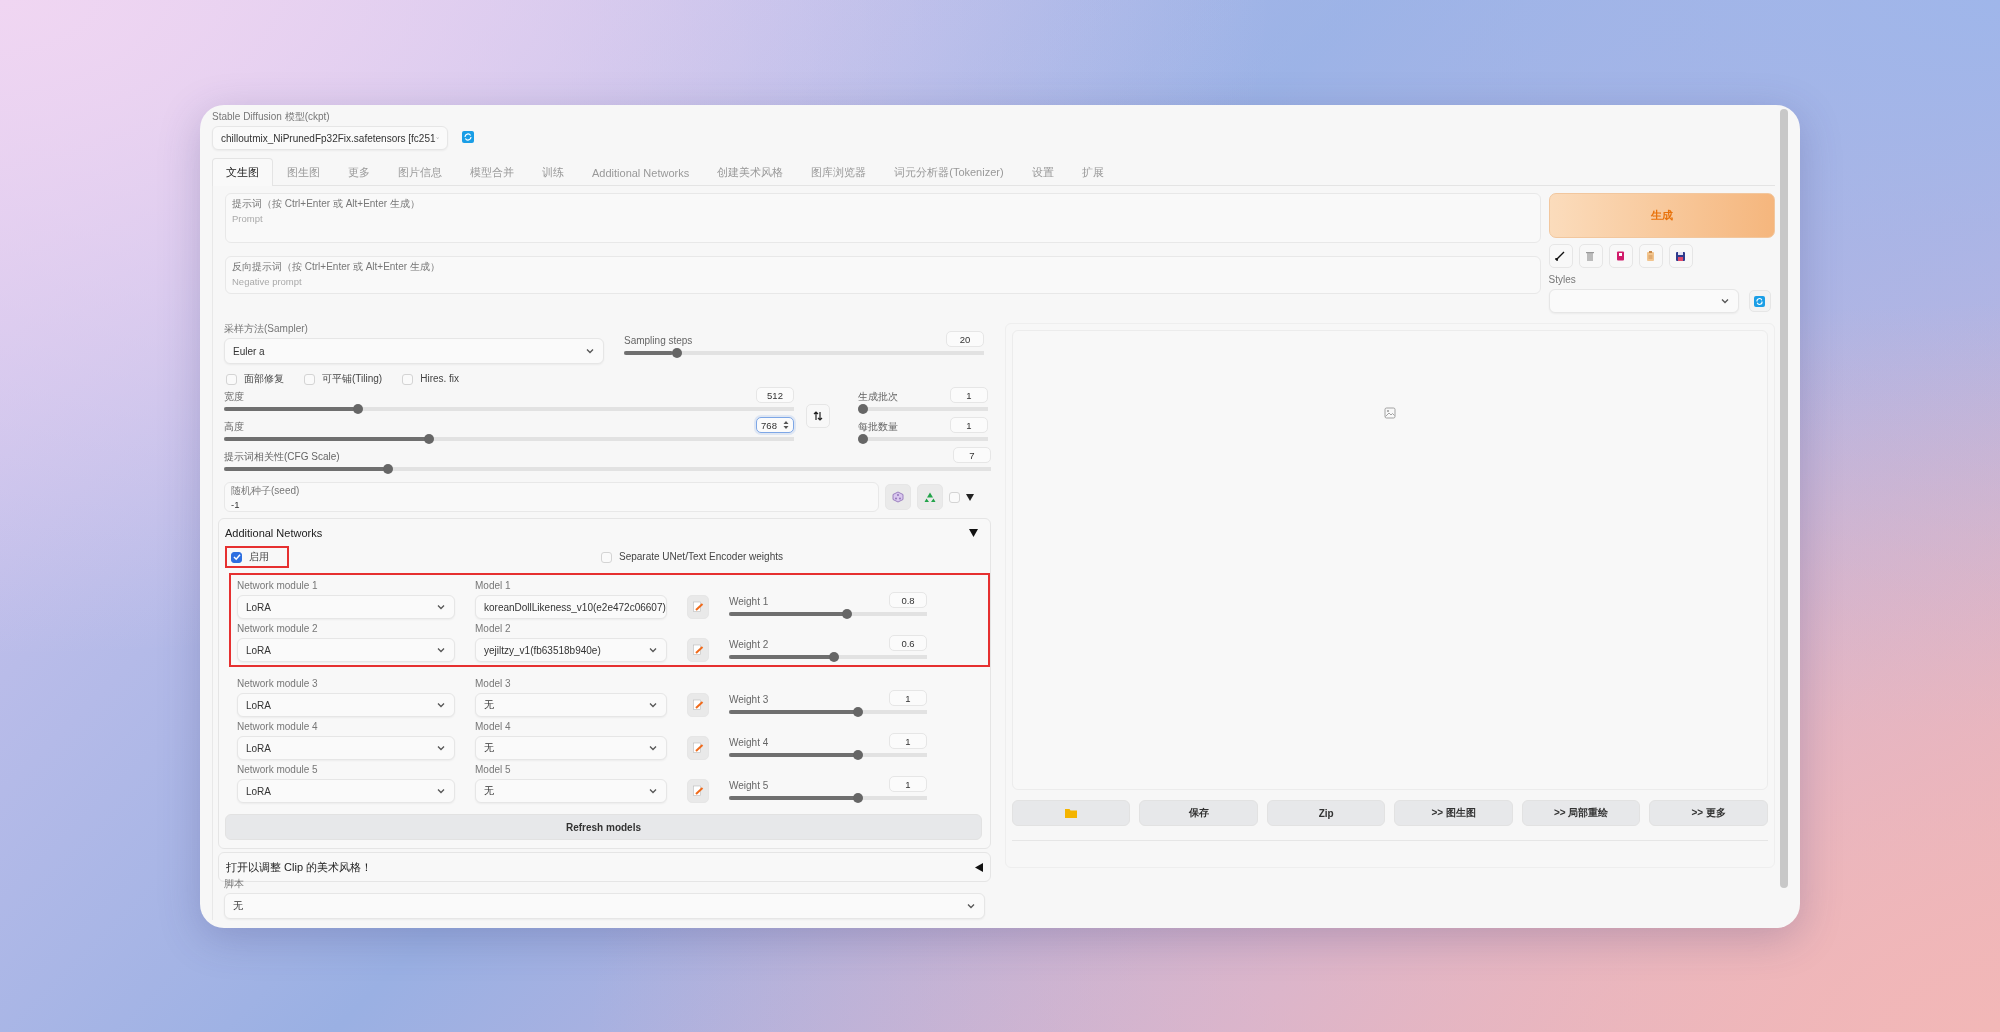 This screenshot has height=1032, width=2000. What do you see at coordinates (278, 586) in the screenshot?
I see `field-label: Network module 1` at bounding box center [278, 586].